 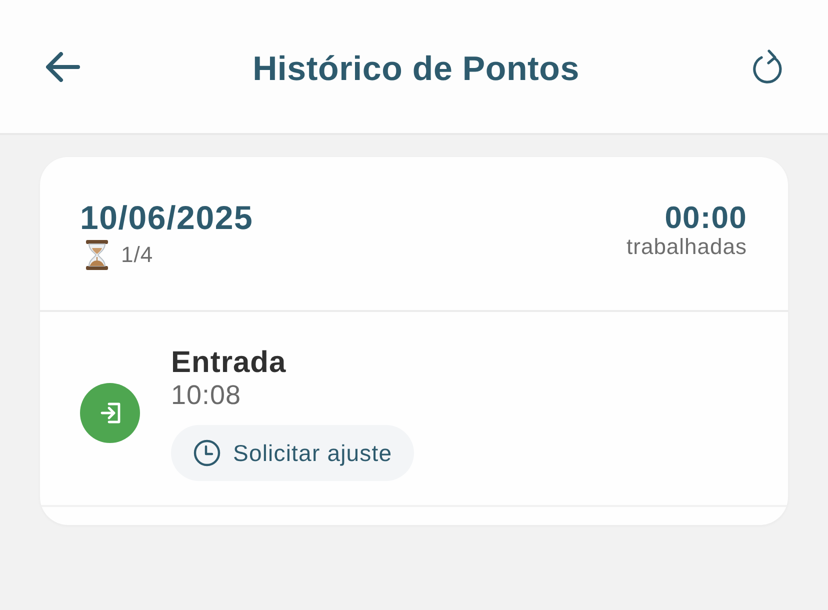 What do you see at coordinates (686, 247) in the screenshot?
I see `worked-label: trabalhadas` at bounding box center [686, 247].